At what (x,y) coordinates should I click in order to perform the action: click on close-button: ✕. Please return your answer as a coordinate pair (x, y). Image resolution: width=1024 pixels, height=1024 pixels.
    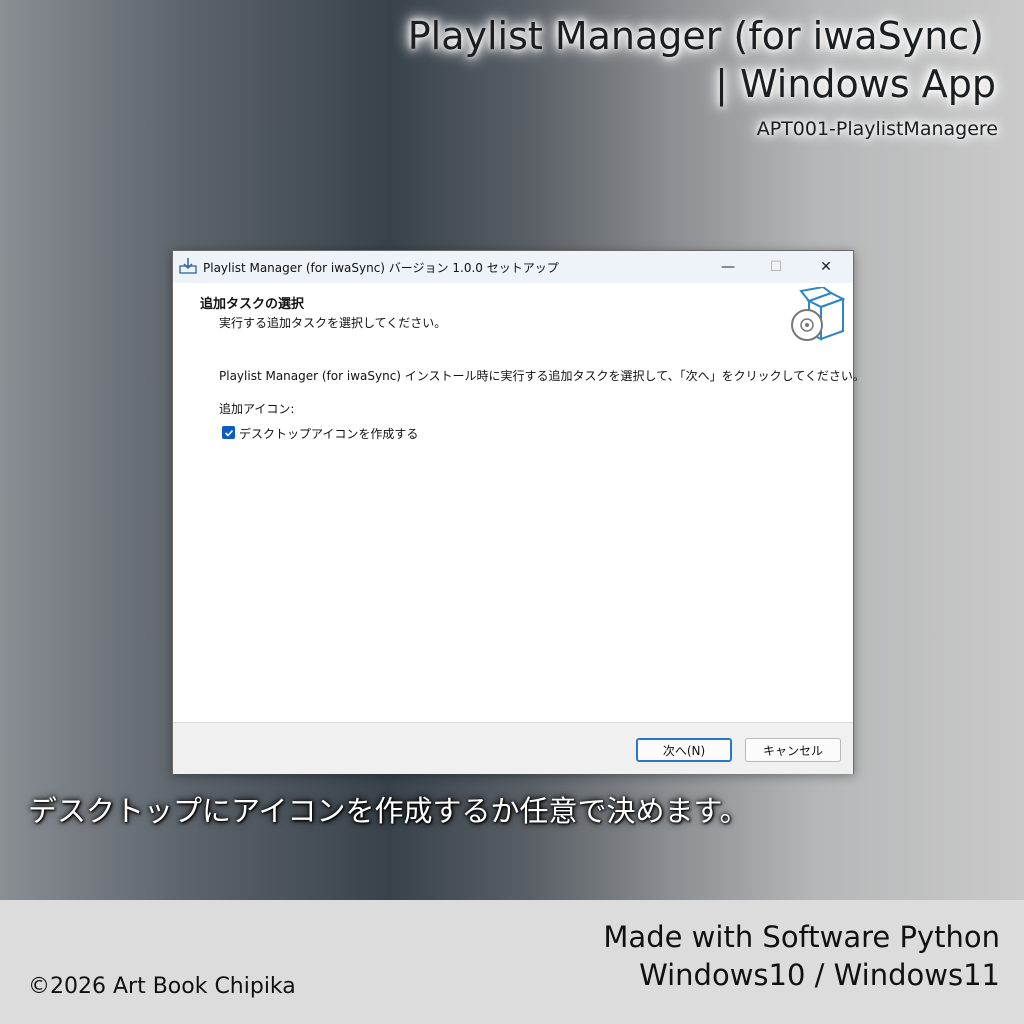
    Looking at the image, I should click on (826, 267).